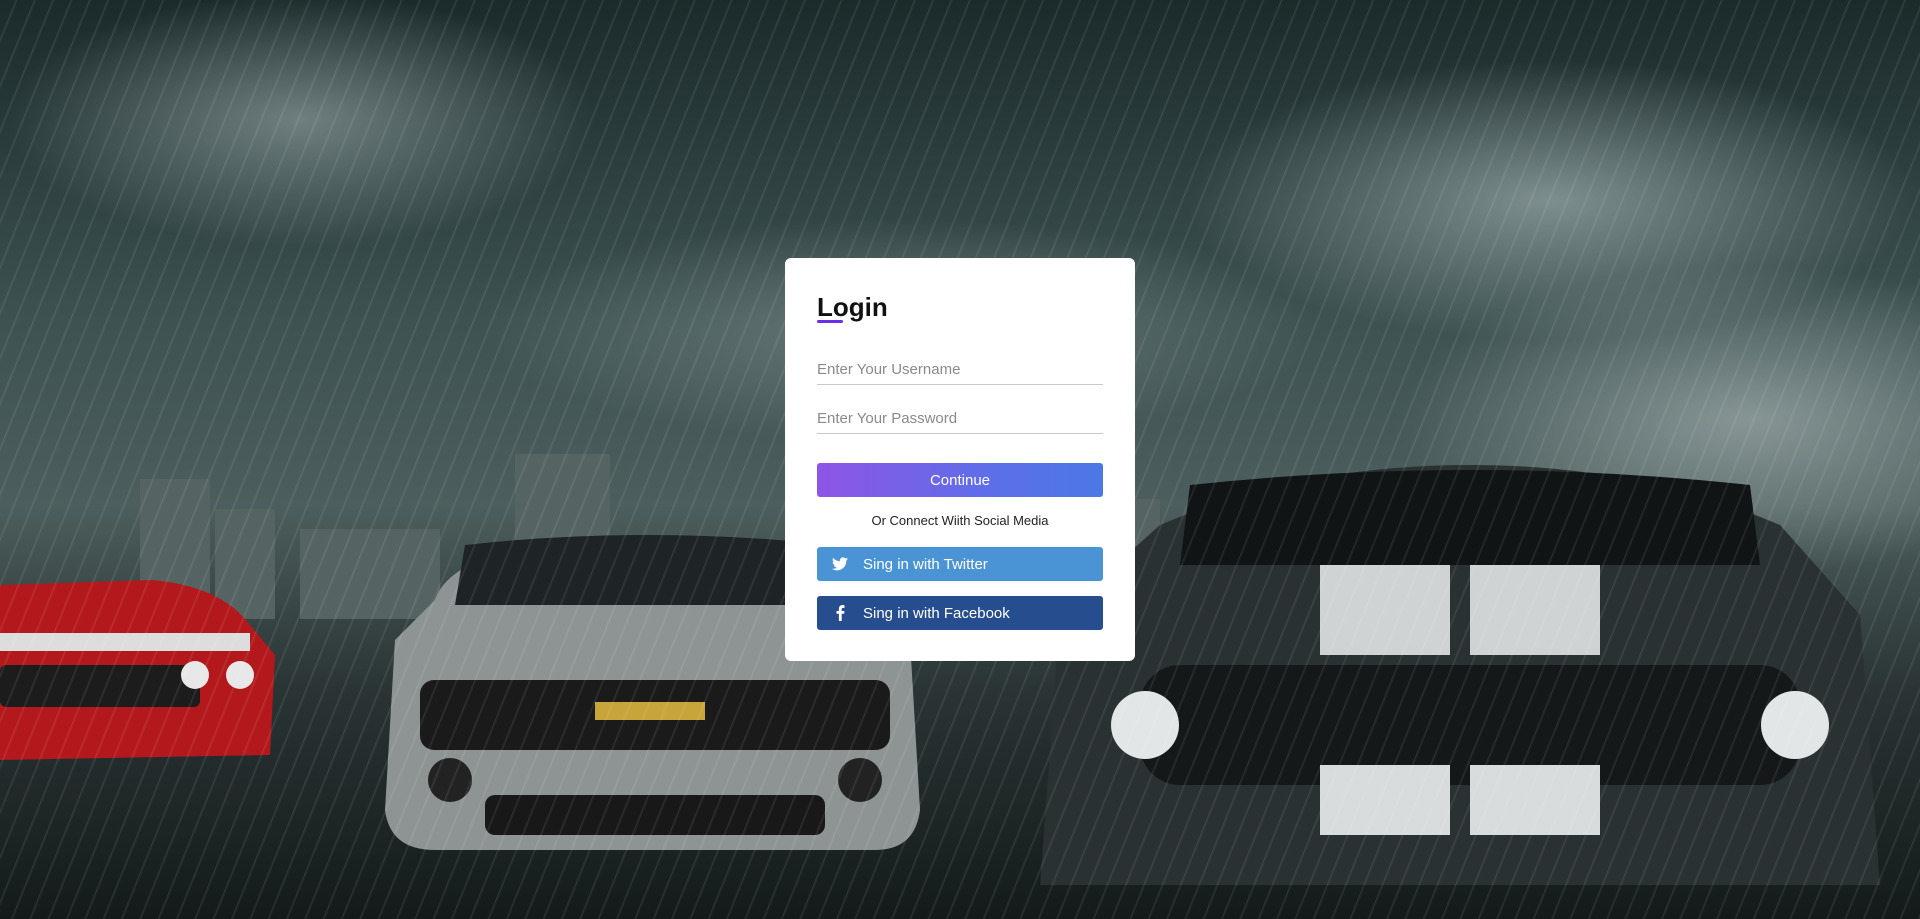 The image size is (1920, 919). I want to click on facebook-icon, so click(840, 613).